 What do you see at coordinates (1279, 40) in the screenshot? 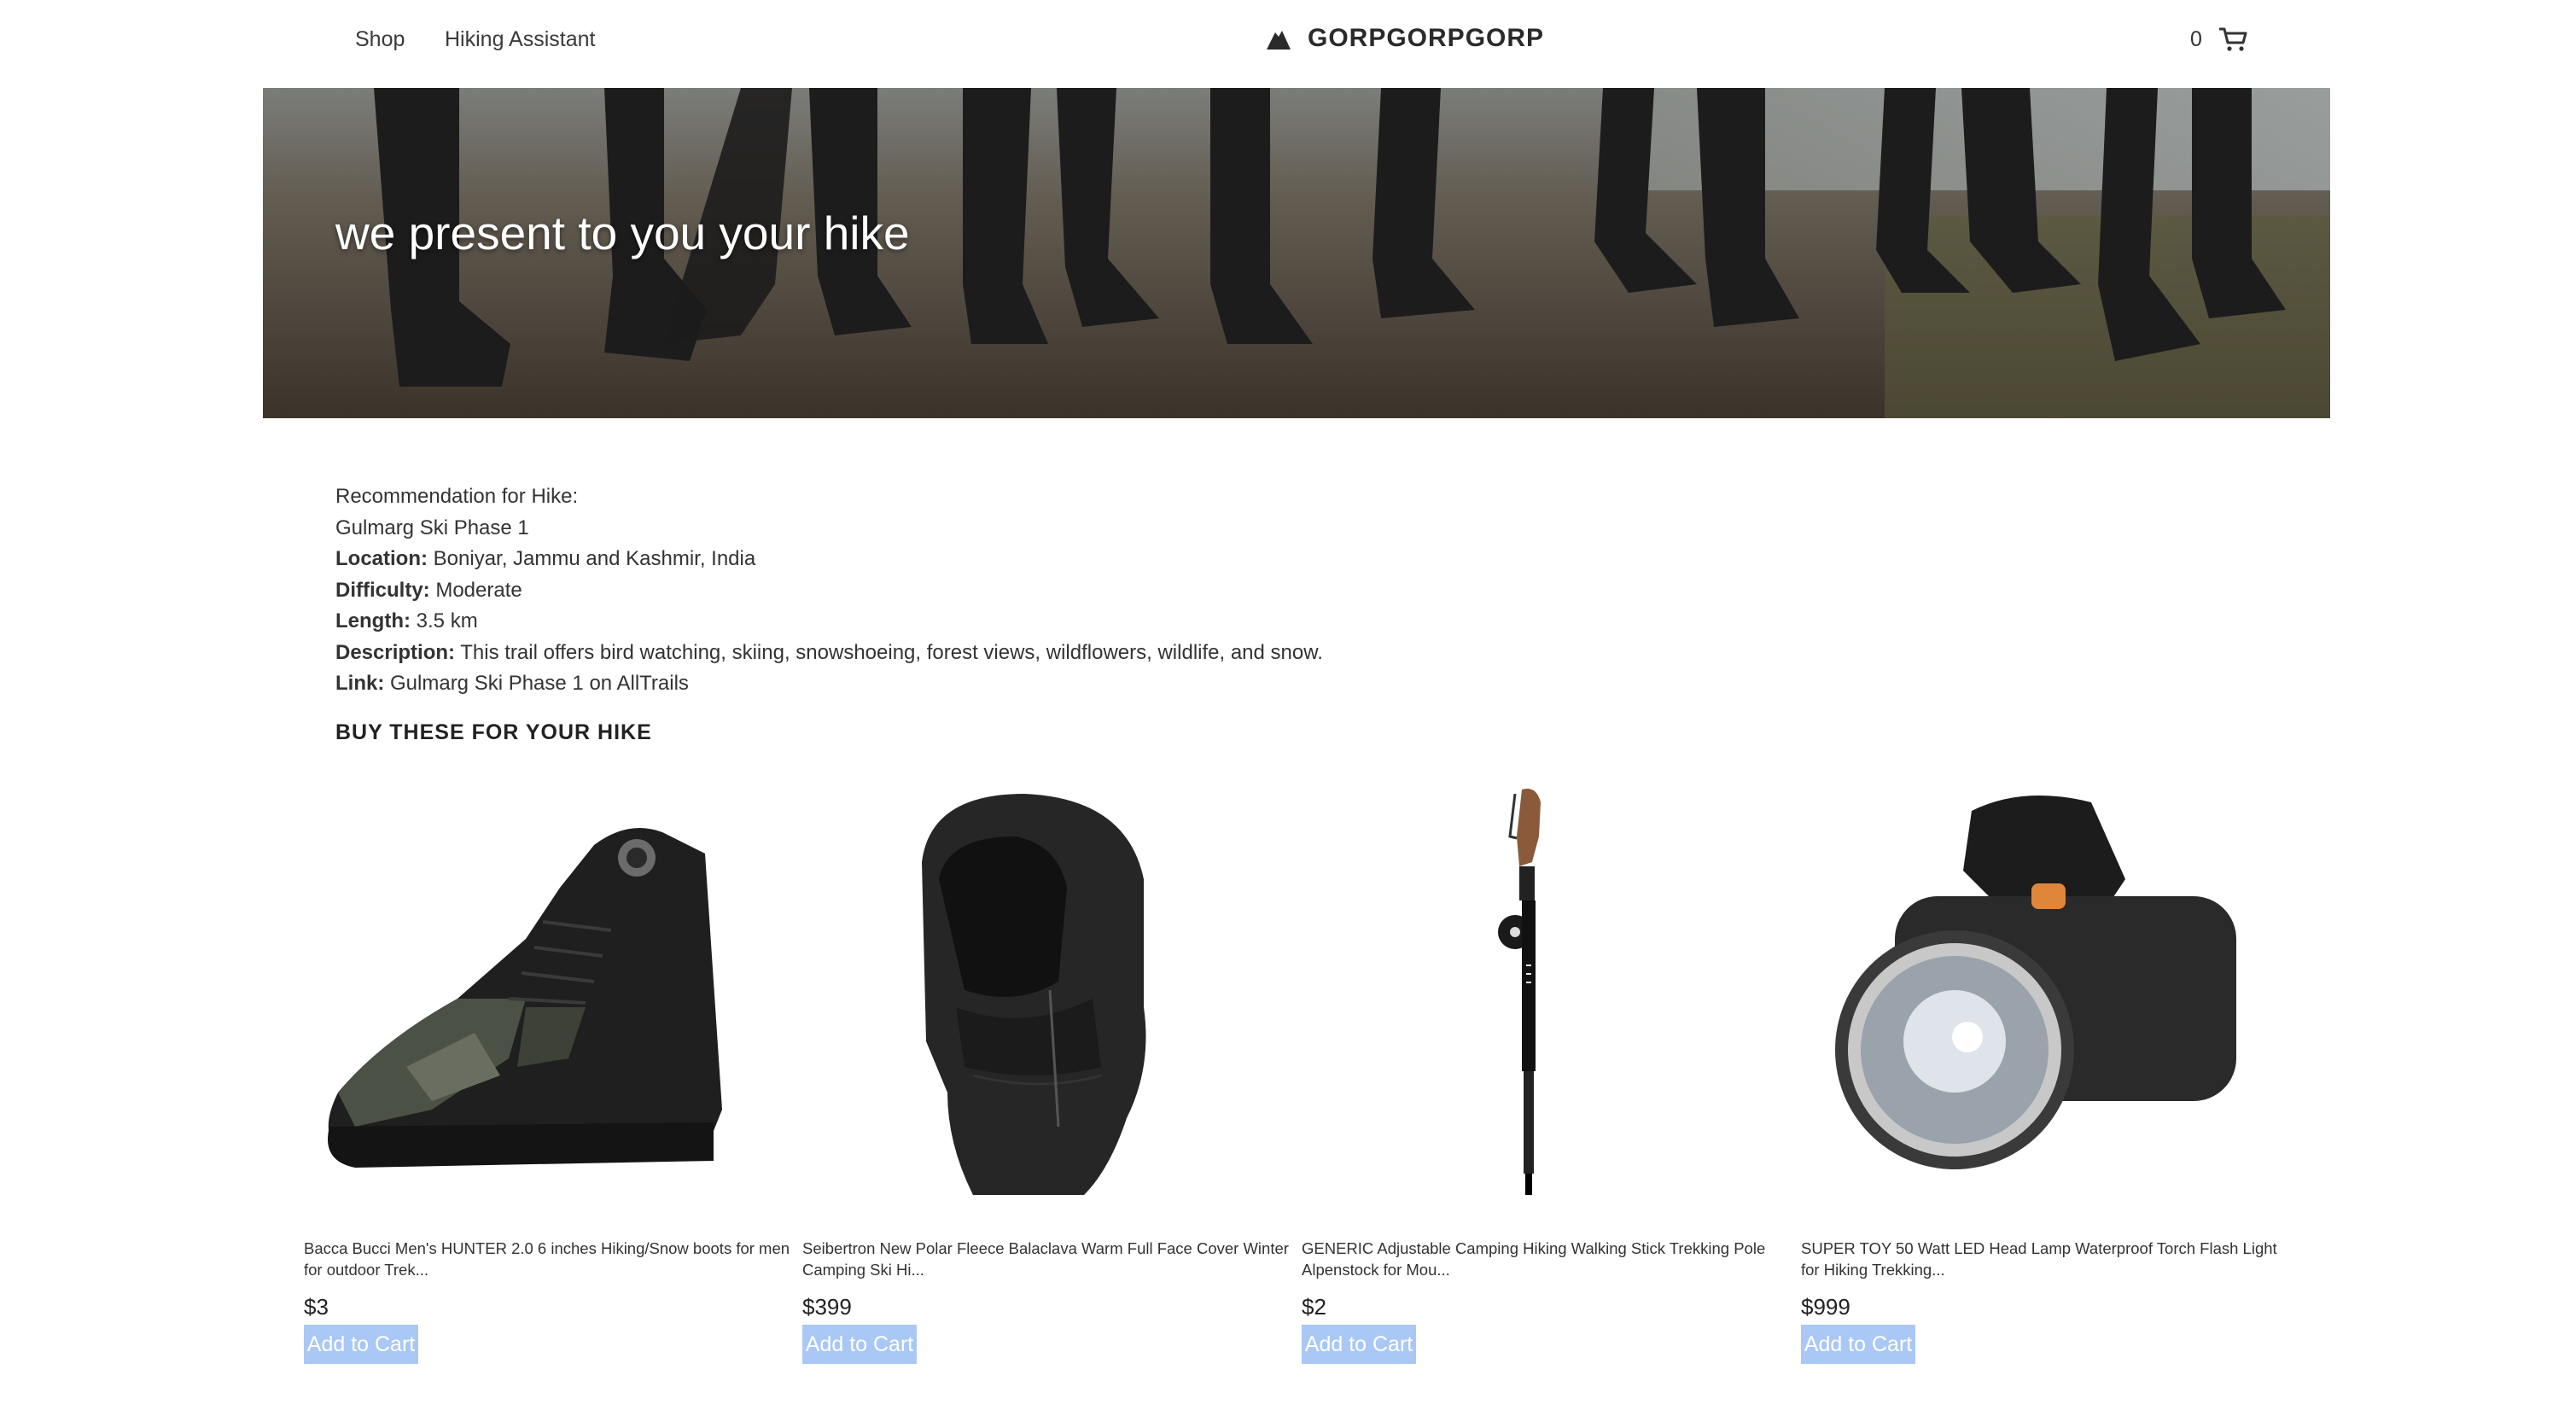
I see `mountain-icon` at bounding box center [1279, 40].